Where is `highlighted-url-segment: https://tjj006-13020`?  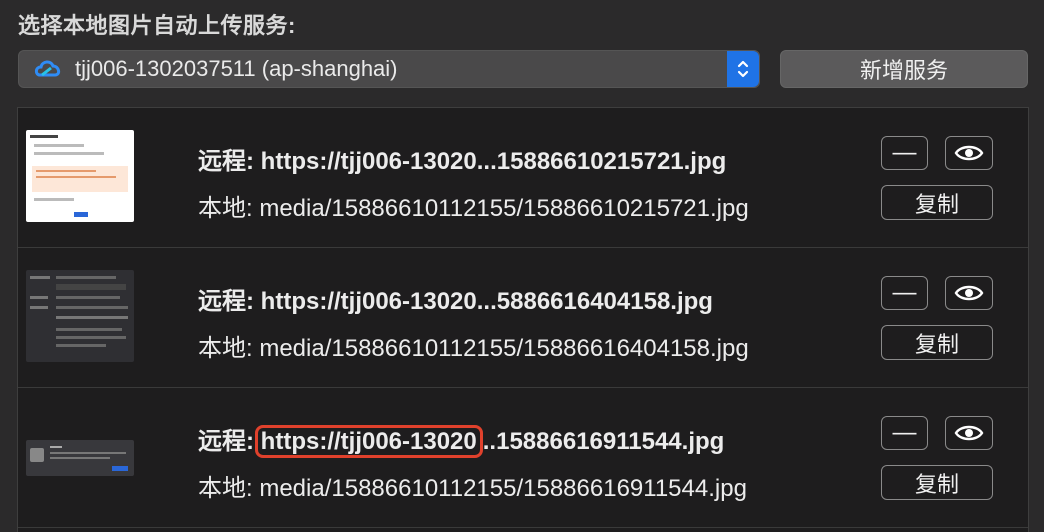 highlighted-url-segment: https://tjj006-13020 is located at coordinates (368, 441).